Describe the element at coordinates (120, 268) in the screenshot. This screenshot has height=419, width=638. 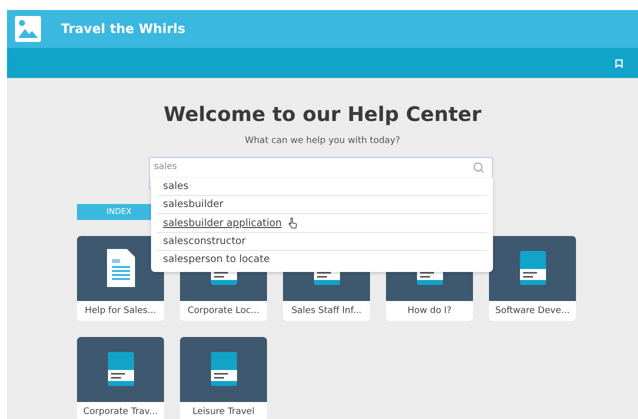
I see `document-icon` at that location.